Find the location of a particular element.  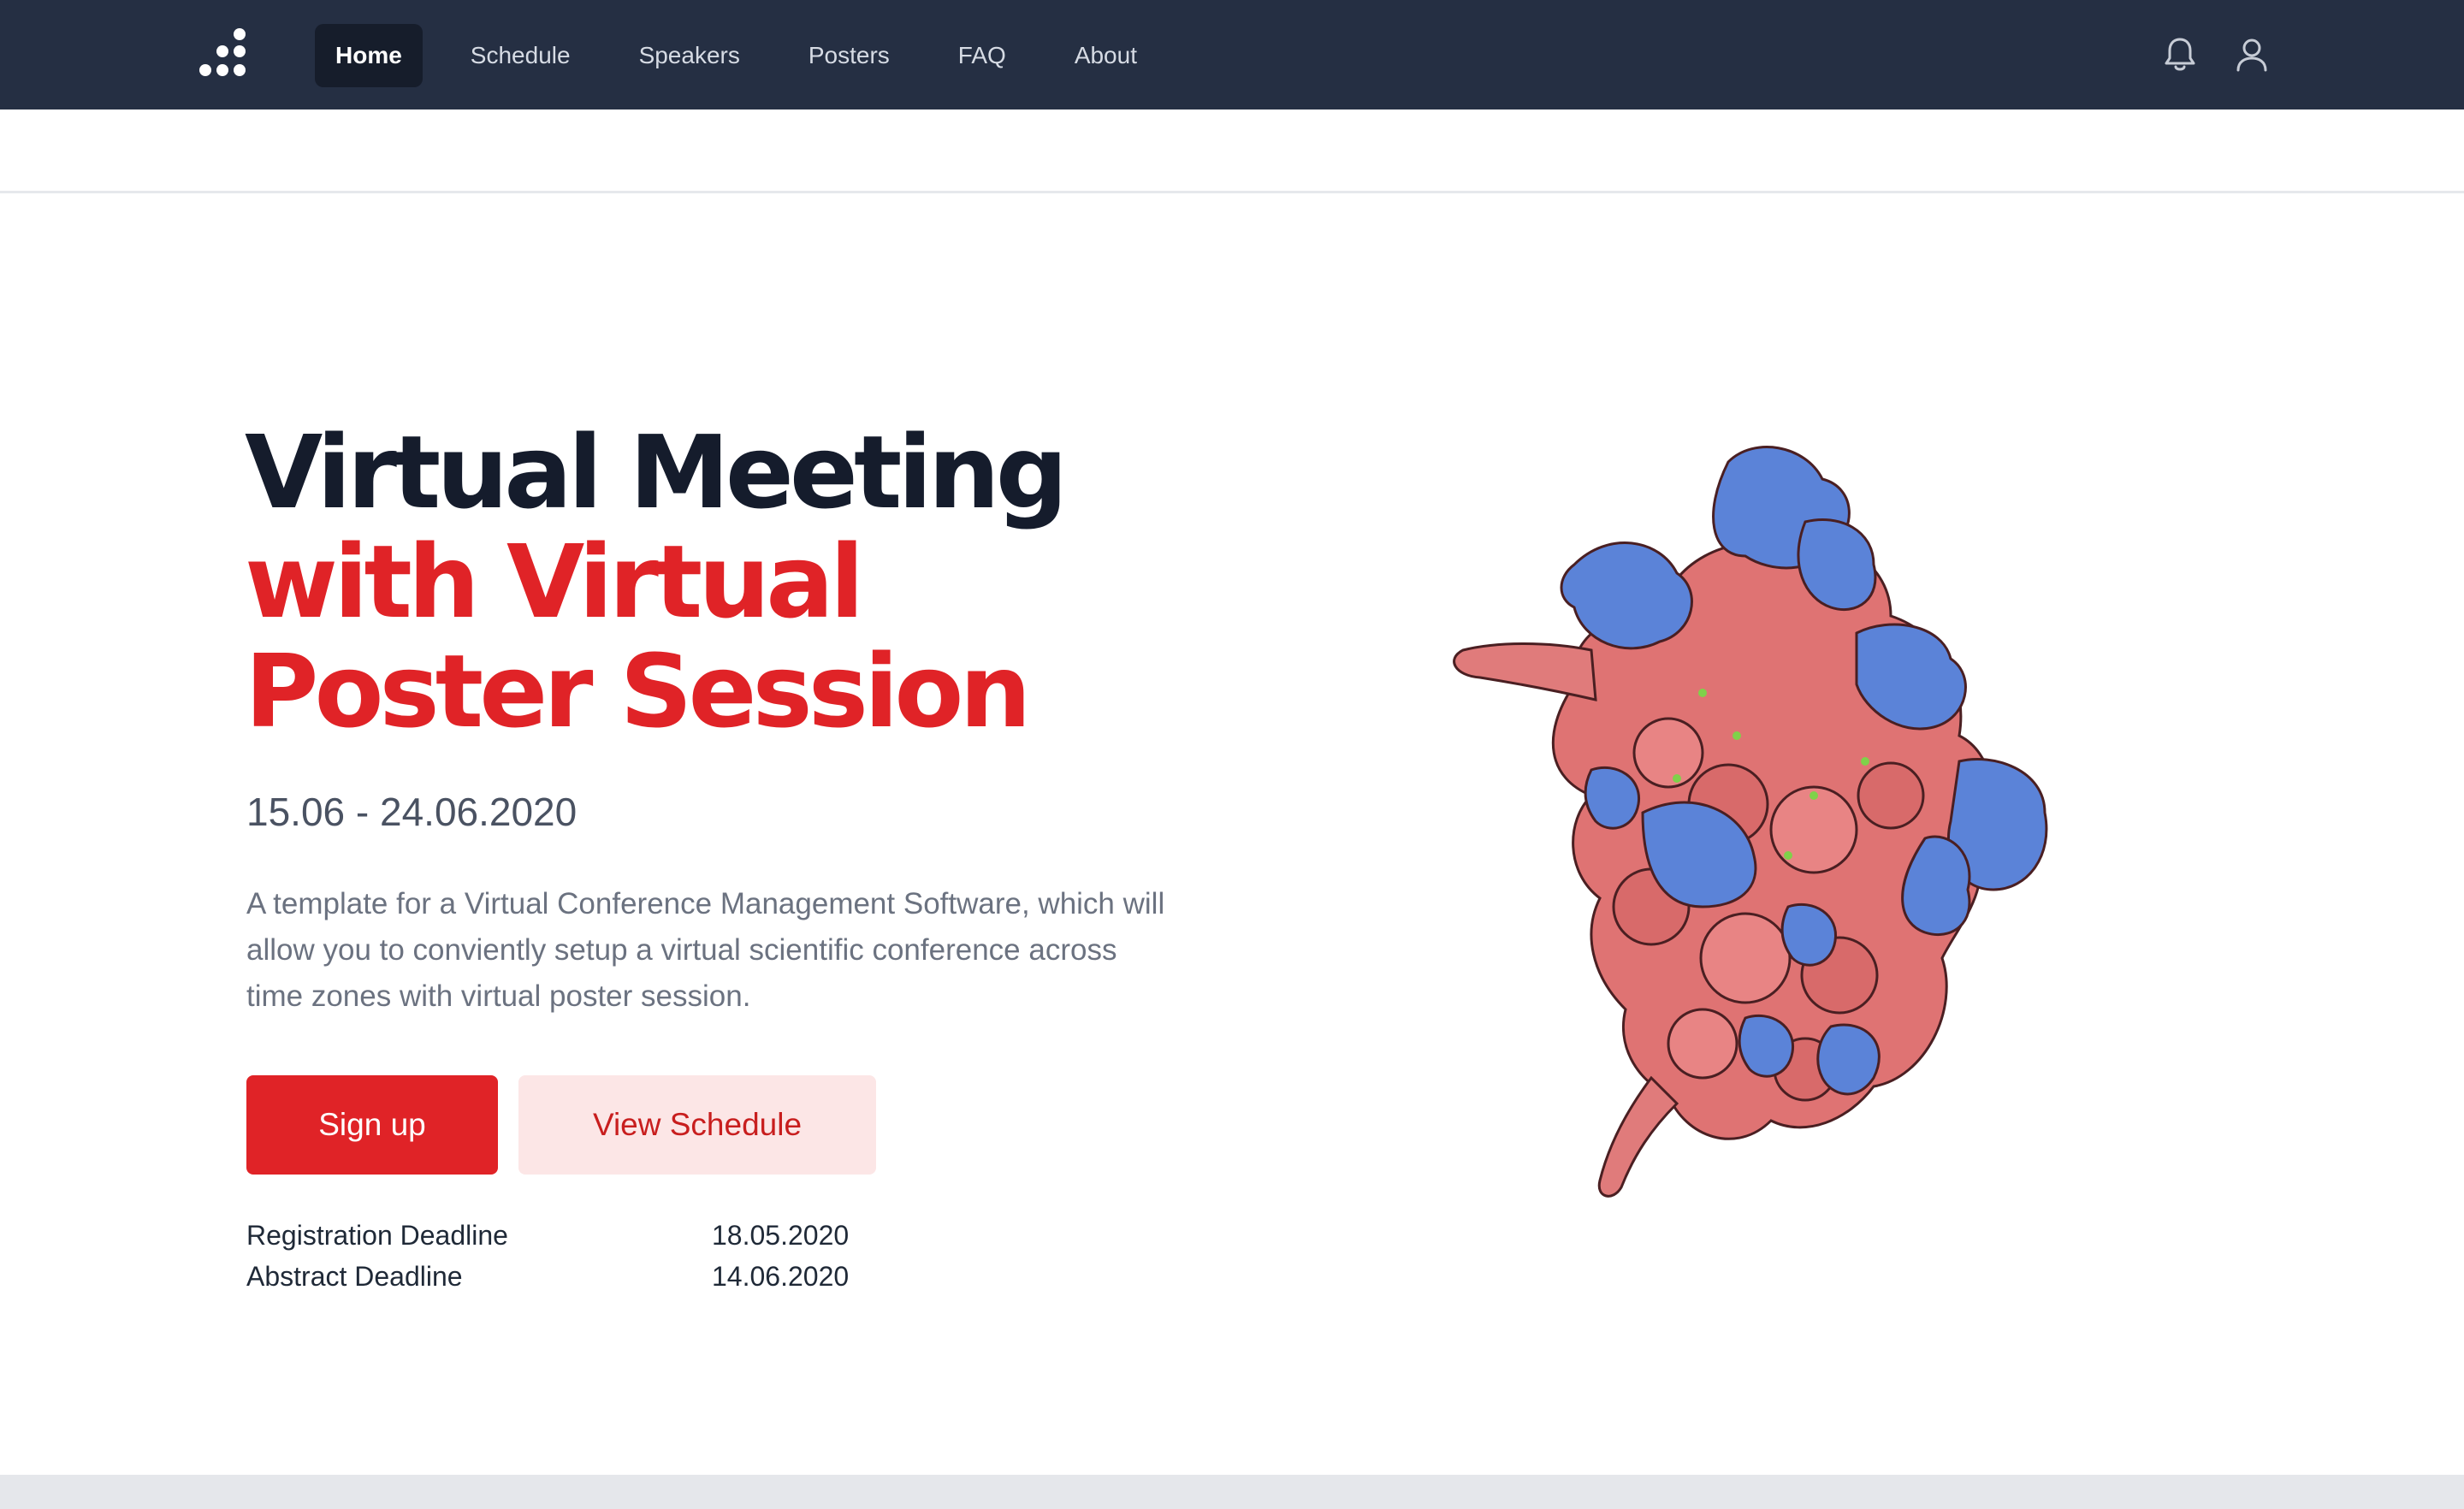

nav-posters: Posters is located at coordinates (849, 55).